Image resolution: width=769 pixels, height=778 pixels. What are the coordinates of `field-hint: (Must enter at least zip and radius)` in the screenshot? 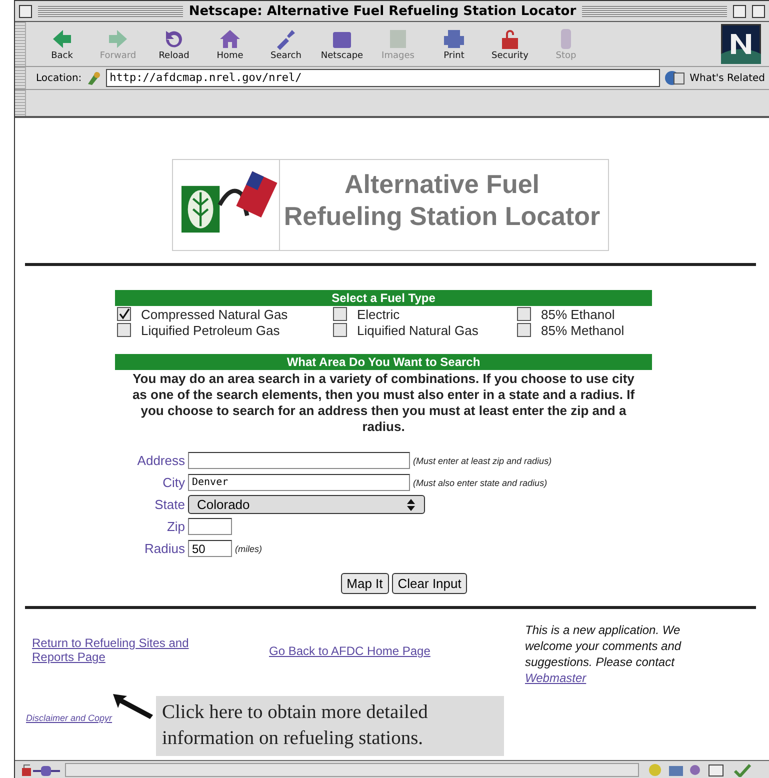 It's located at (482, 461).